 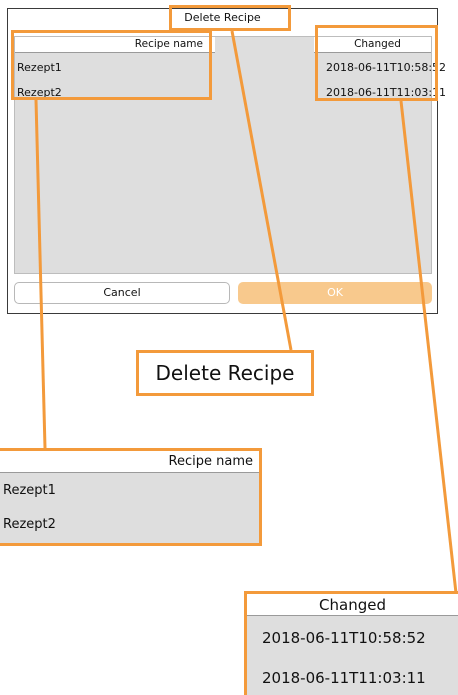 I want to click on zoom-changed-row: 2018-06-11T11:03:11, so click(x=344, y=678).